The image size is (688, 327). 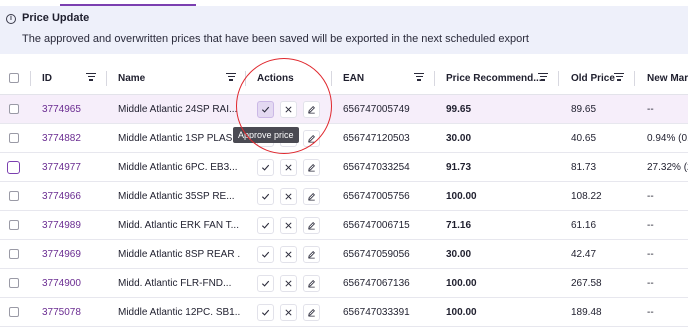 I want to click on recommended-price: 71.16, so click(x=459, y=225).